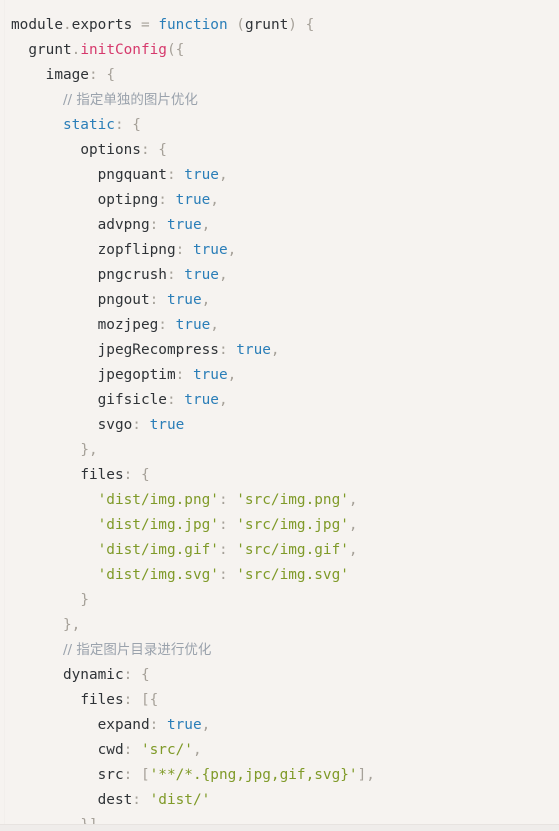 The width and height of the screenshot is (559, 831). I want to click on code-token-prop: pngout, so click(123, 300).